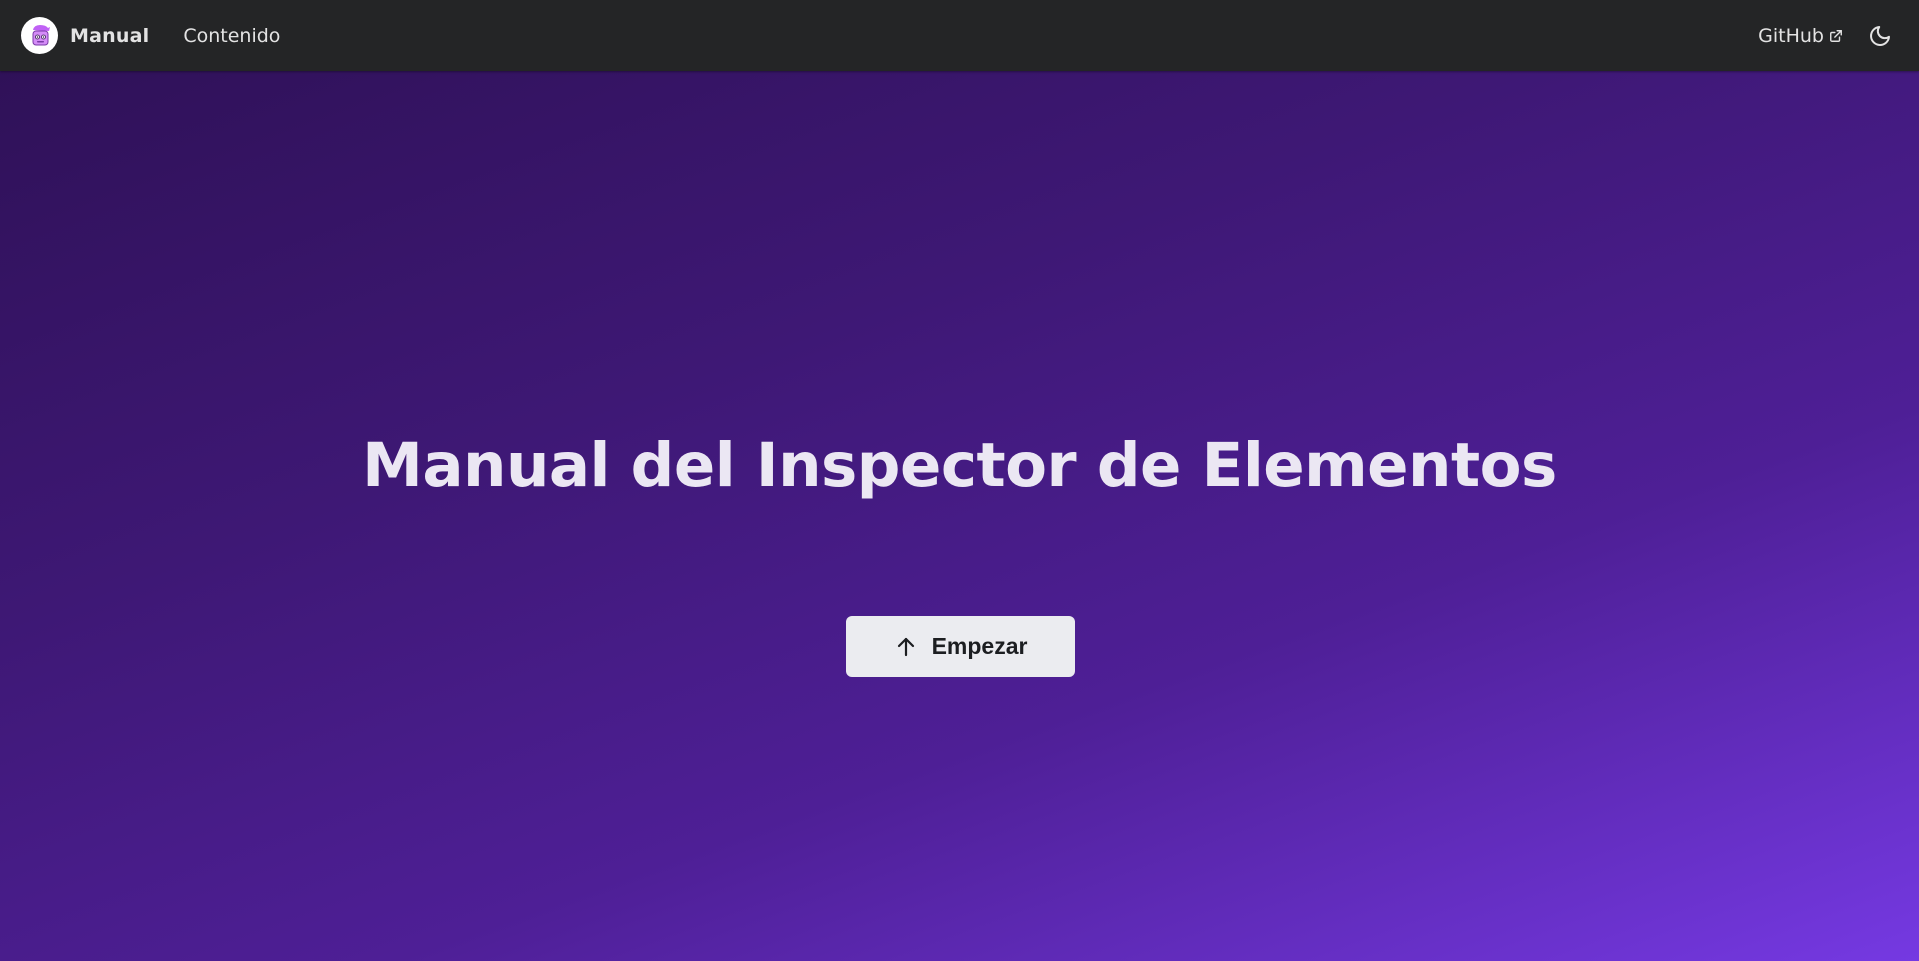  What do you see at coordinates (1791, 35) in the screenshot?
I see `github-label: GitHub` at bounding box center [1791, 35].